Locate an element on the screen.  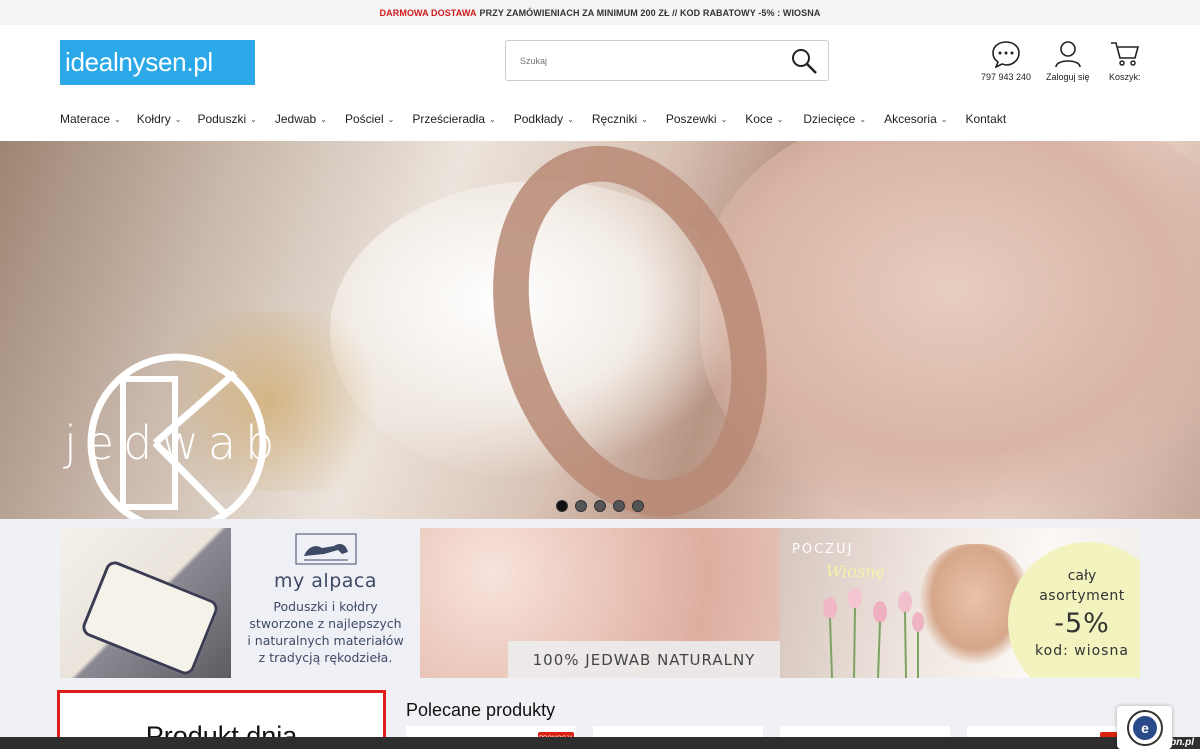
search-box is located at coordinates (667, 60).